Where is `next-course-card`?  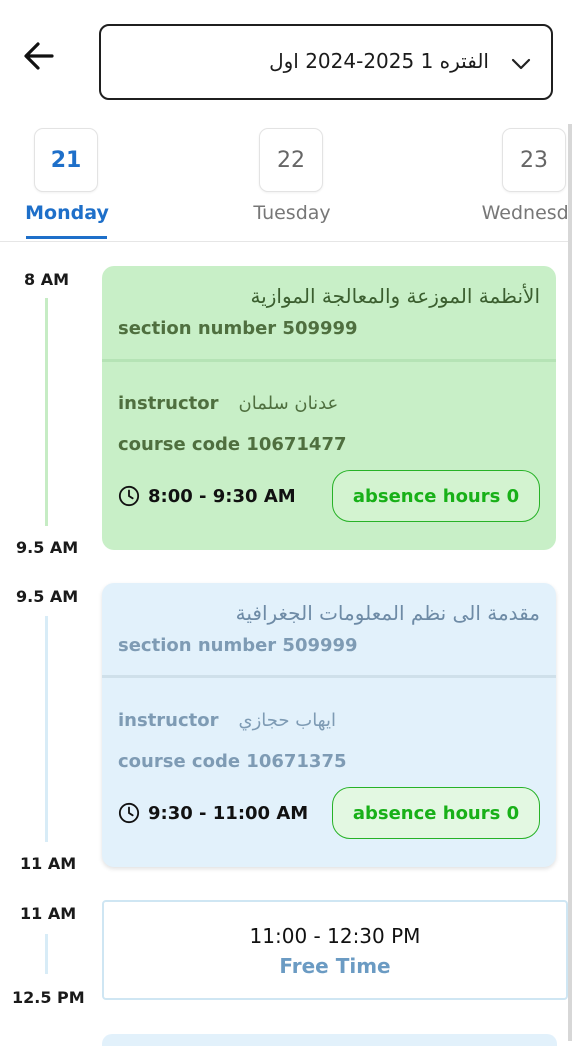 next-course-card is located at coordinates (329, 1040).